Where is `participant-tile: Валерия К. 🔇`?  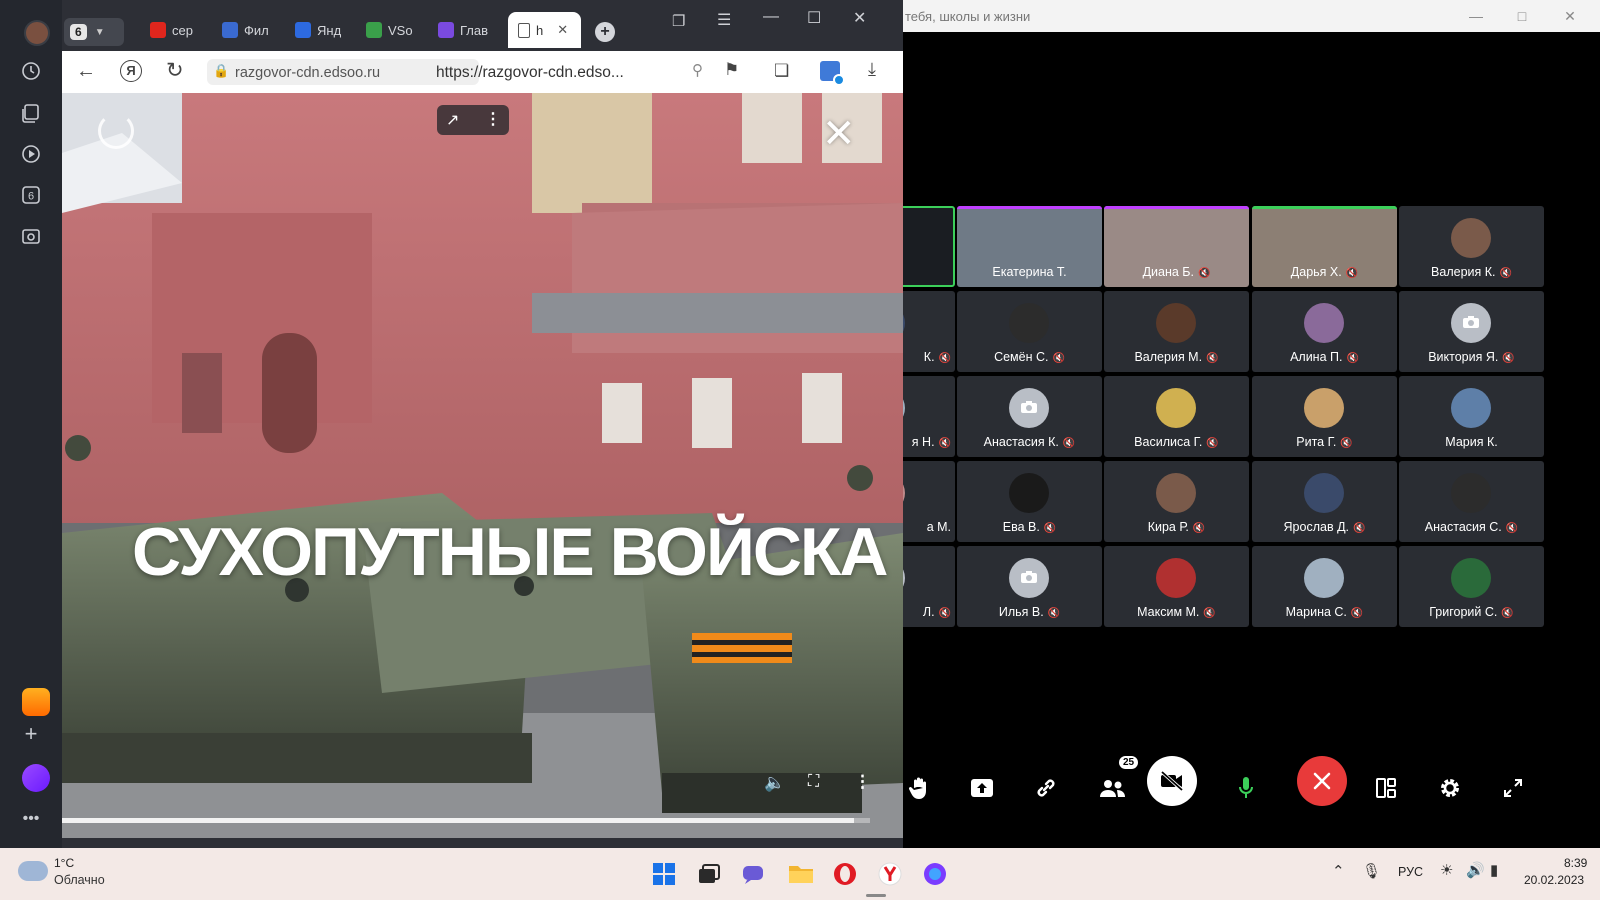 participant-tile: Валерия К. 🔇 is located at coordinates (1471, 246).